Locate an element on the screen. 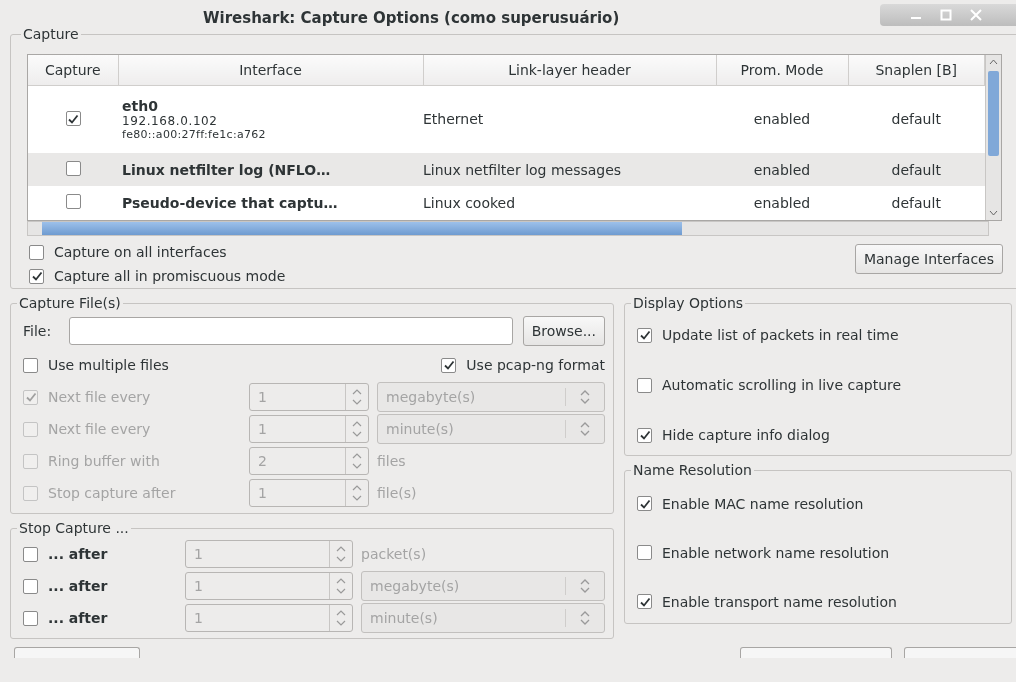 The image size is (1016, 682). column-header: Link-layer header is located at coordinates (569, 70).